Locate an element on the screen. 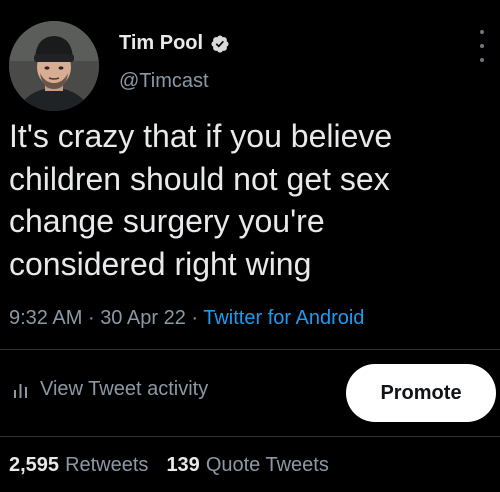 This screenshot has height=492, width=500. tweet-time: 9:32 AM is located at coordinates (45, 318).